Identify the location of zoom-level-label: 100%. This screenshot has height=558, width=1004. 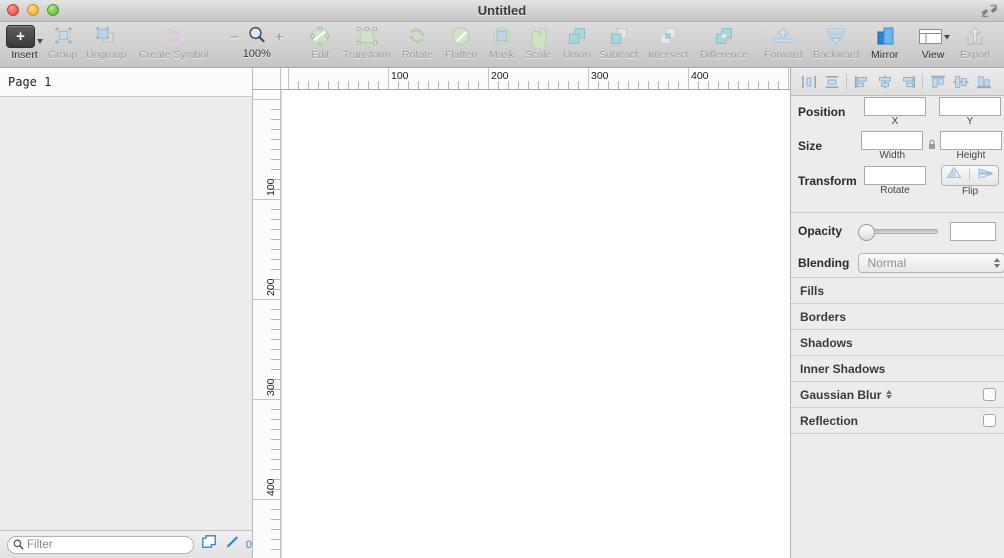
(257, 54).